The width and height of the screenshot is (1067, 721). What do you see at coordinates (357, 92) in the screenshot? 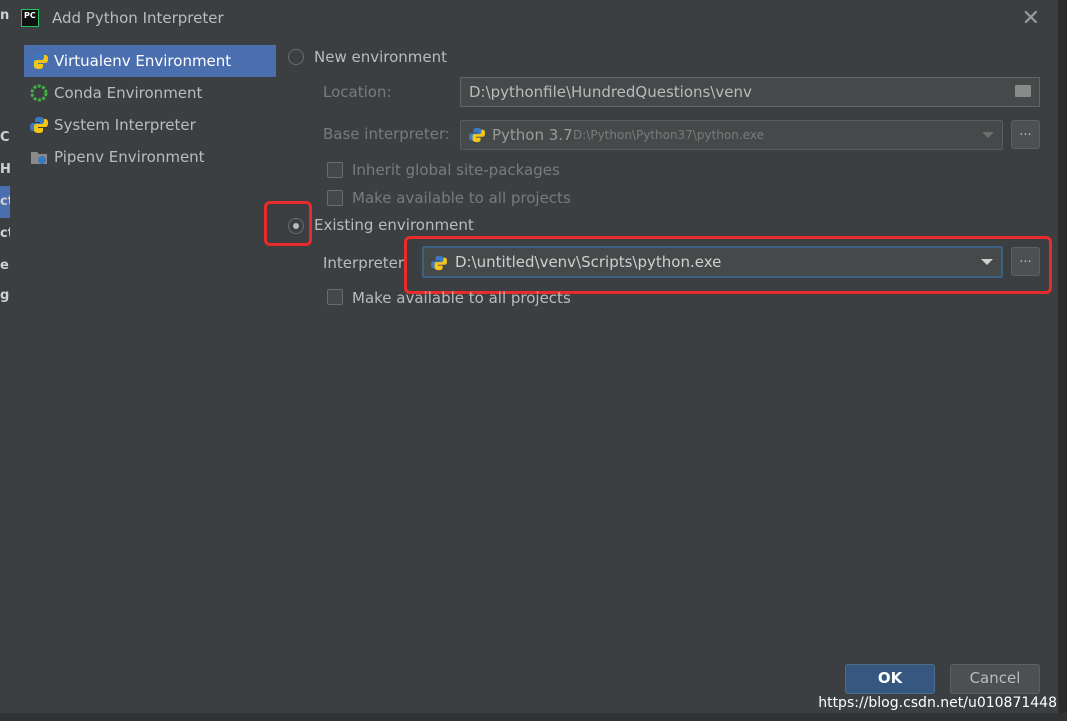
I see `location-label: Location:` at bounding box center [357, 92].